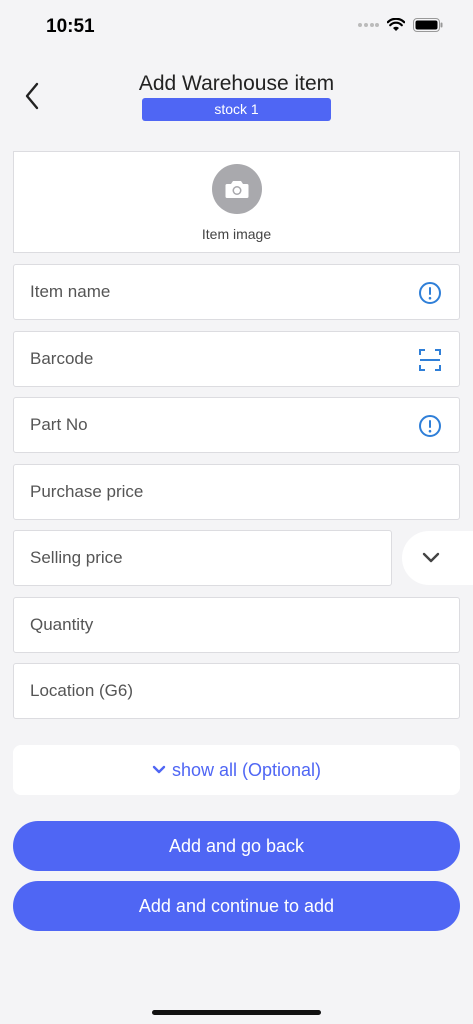  What do you see at coordinates (428, 25) in the screenshot?
I see `battery-icon` at bounding box center [428, 25].